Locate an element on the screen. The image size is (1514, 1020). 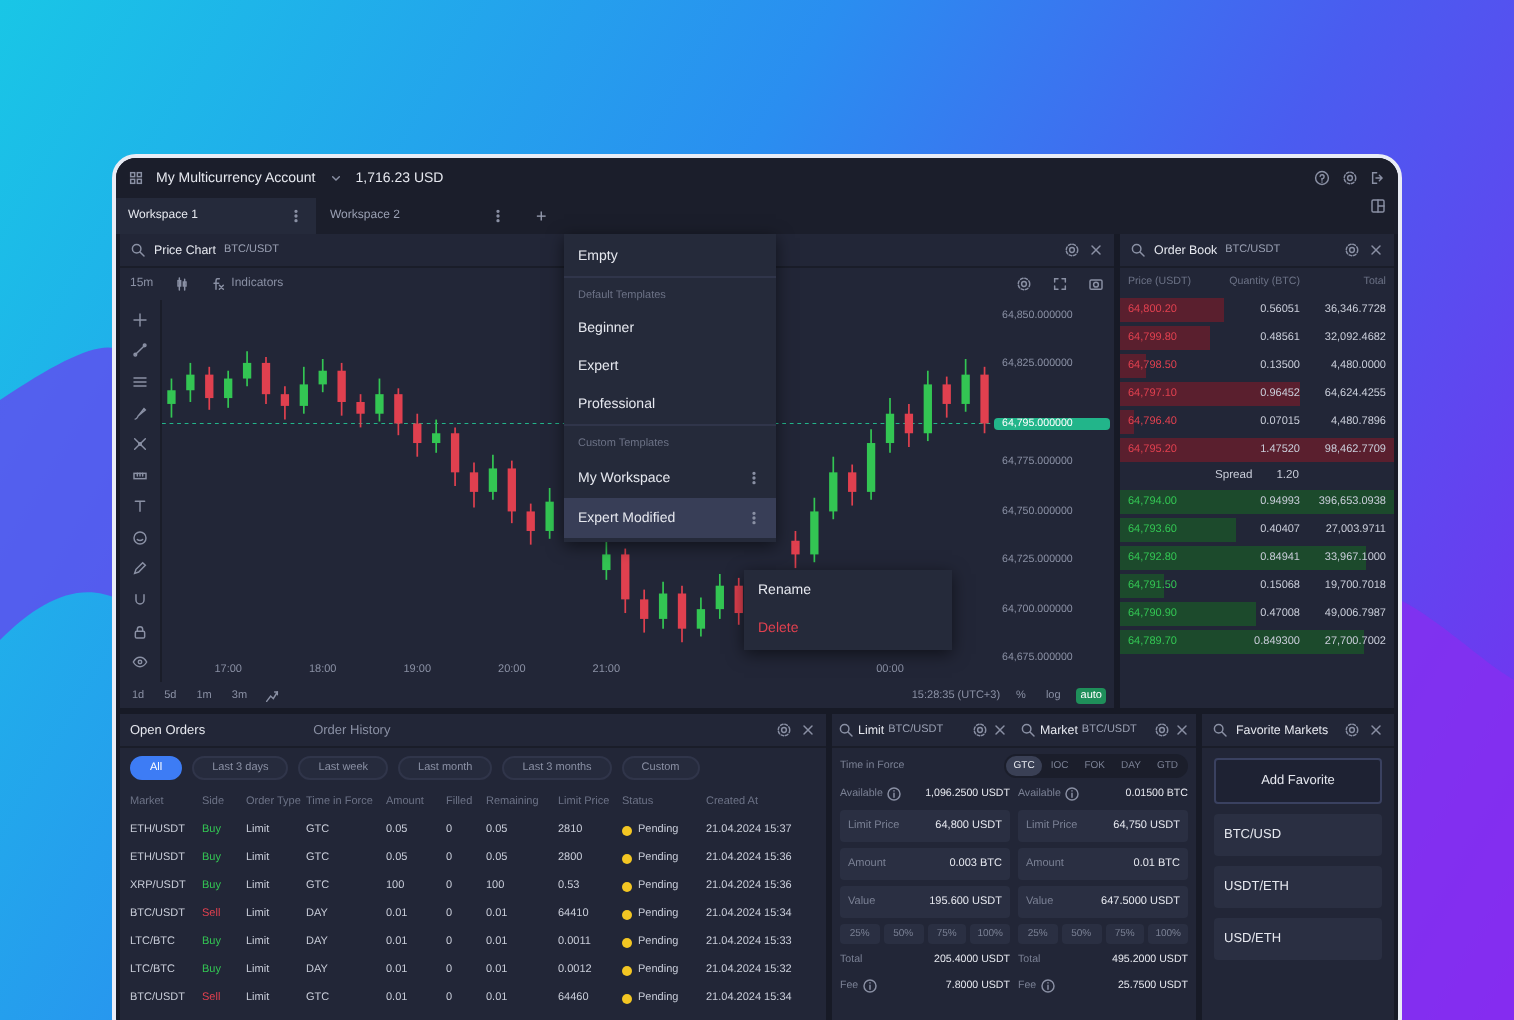
lines-icon is located at coordinates (140, 381).